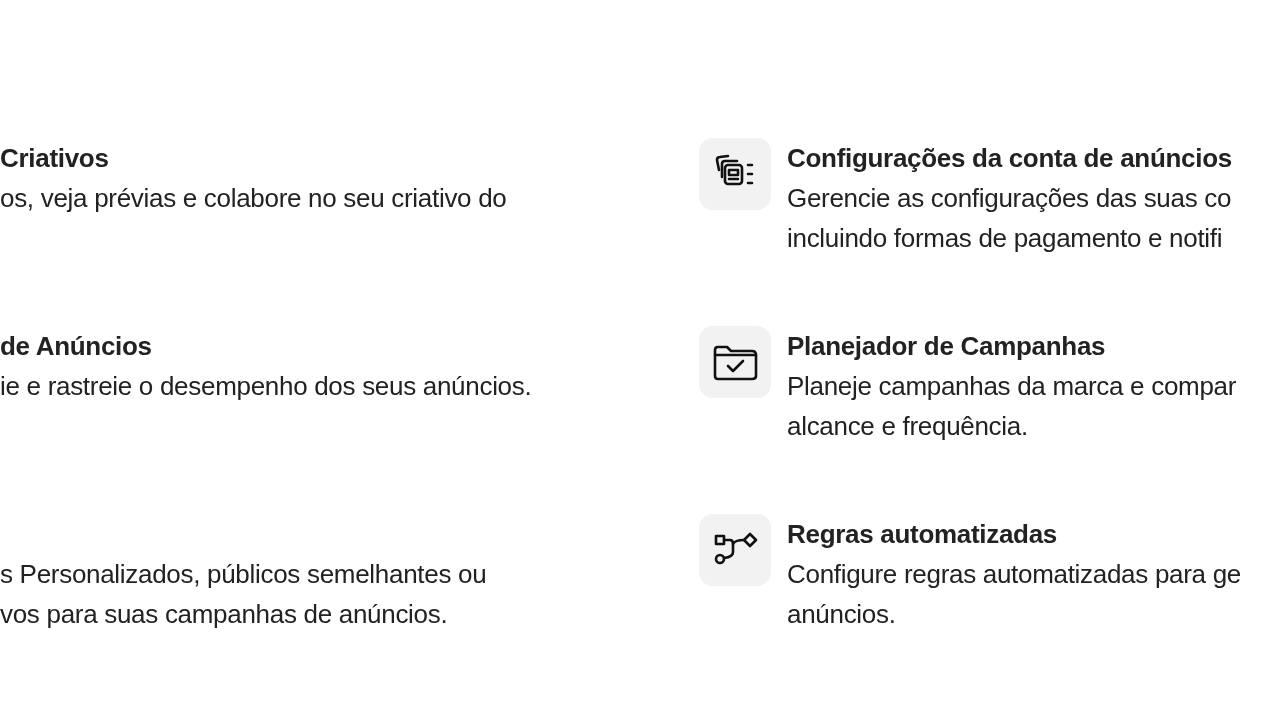  Describe the element at coordinates (922, 534) in the screenshot. I see `item-title: Regras automatizadas` at that location.